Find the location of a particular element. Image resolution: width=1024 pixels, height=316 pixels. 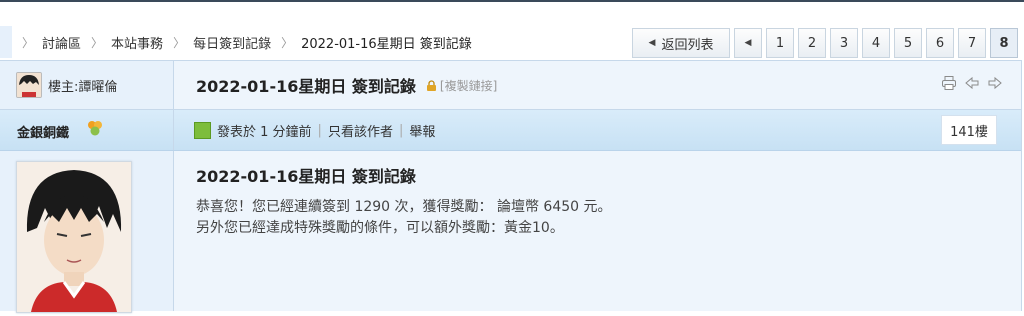

post-meta: 發表於 1 分鐘前 | 只看該作者 | 舉報 is located at coordinates (314, 130).